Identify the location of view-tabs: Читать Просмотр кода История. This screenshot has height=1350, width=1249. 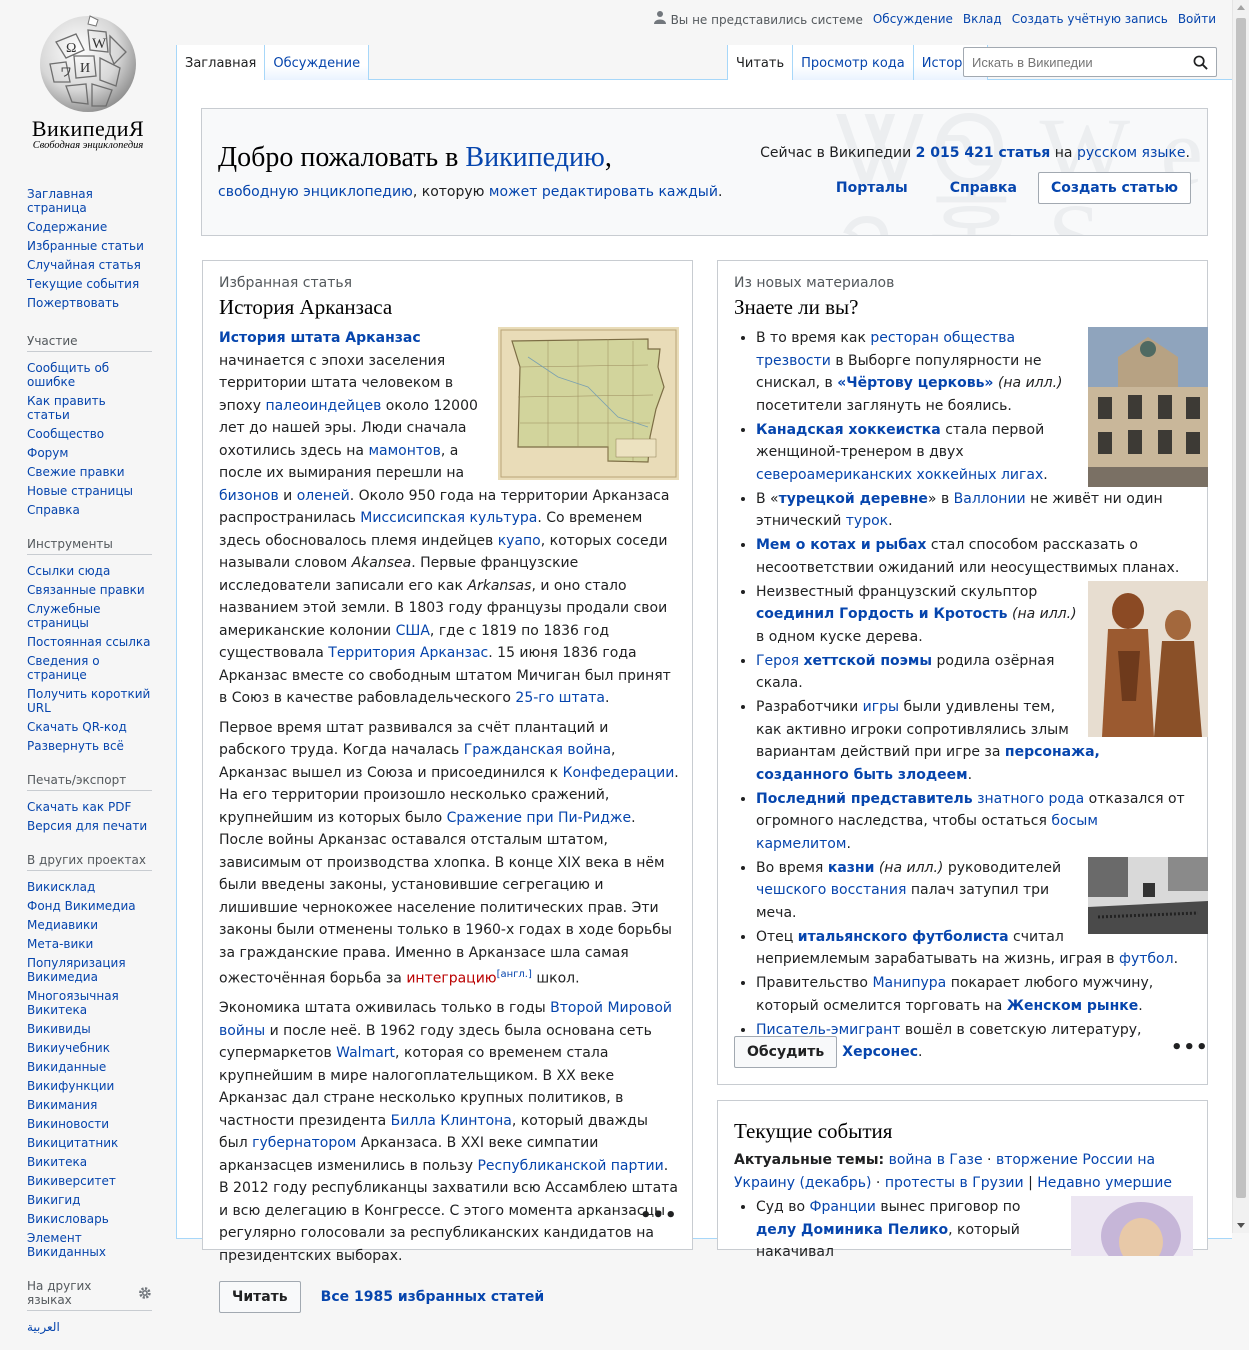
(857, 62).